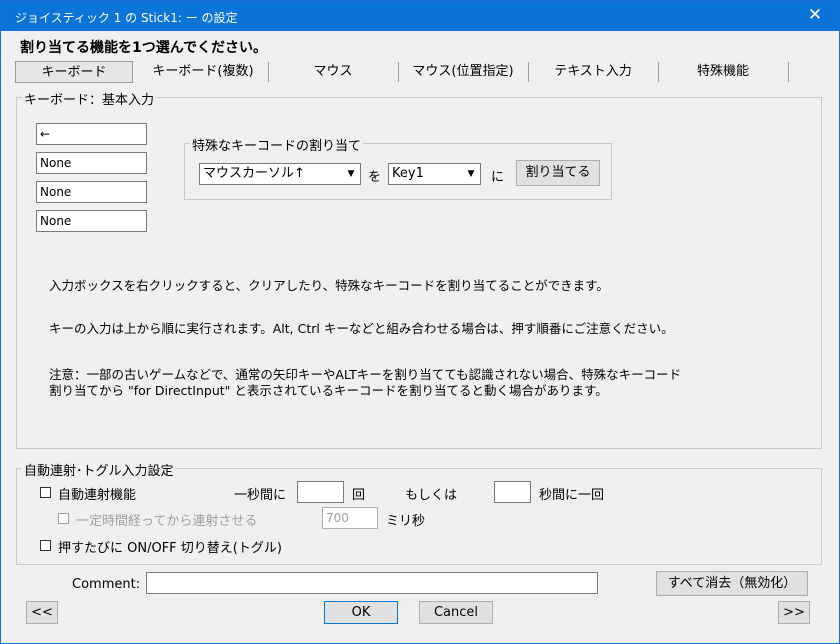 The width and height of the screenshot is (840, 644). Describe the element at coordinates (408, 173) in the screenshot. I see `target-select-value: Key1` at that location.